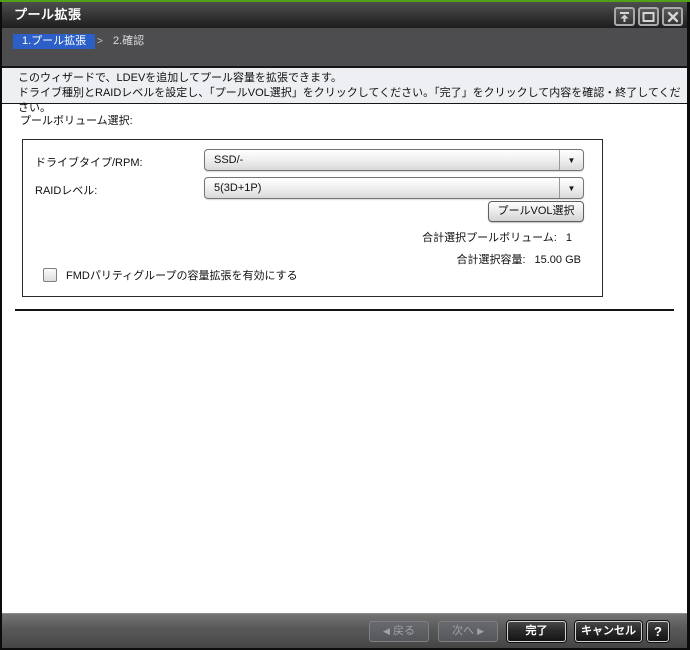 The width and height of the screenshot is (690, 650). Describe the element at coordinates (489, 238) in the screenshot. I see `total-pool-volumes-label: 合計選択プールボリューム:` at that location.